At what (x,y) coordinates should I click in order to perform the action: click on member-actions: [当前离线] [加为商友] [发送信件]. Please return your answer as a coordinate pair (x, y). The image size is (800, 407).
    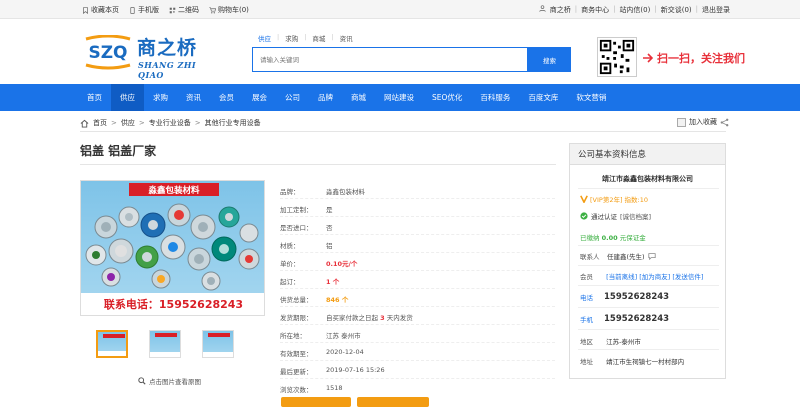
    Looking at the image, I should click on (654, 277).